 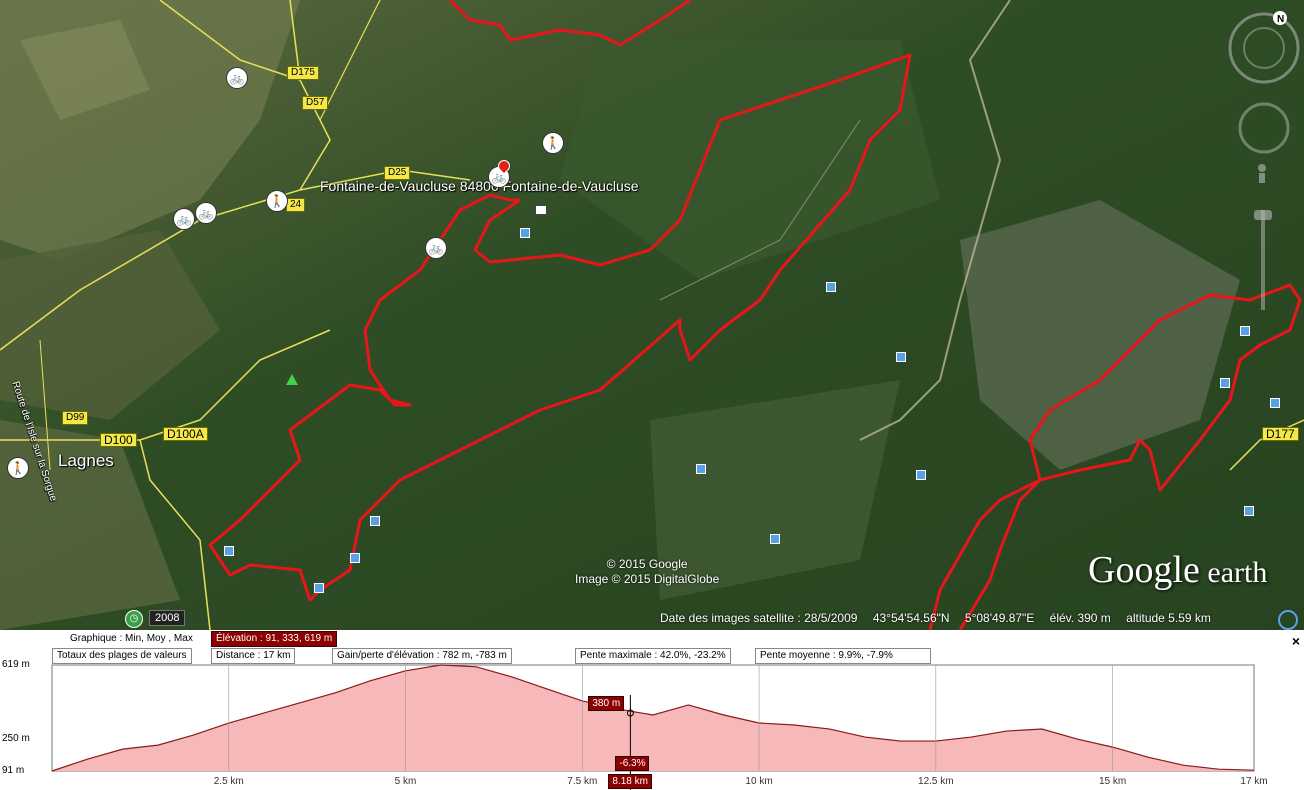 What do you see at coordinates (185, 434) in the screenshot?
I see `road-tag-d100a: D100A` at bounding box center [185, 434].